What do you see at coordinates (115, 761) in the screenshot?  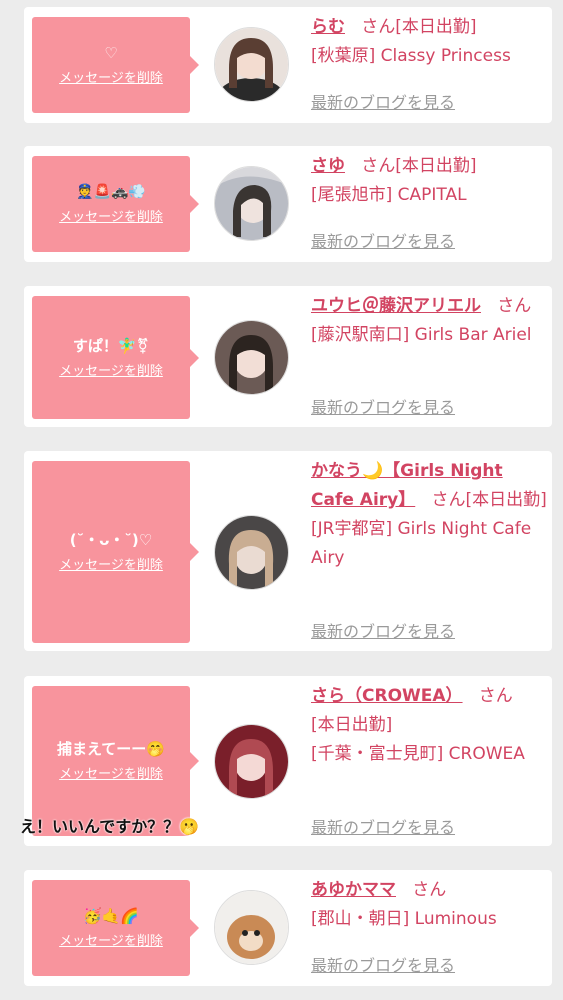 I see `message-bubble: 捕まえてーー🤭 メッセージを削除` at bounding box center [115, 761].